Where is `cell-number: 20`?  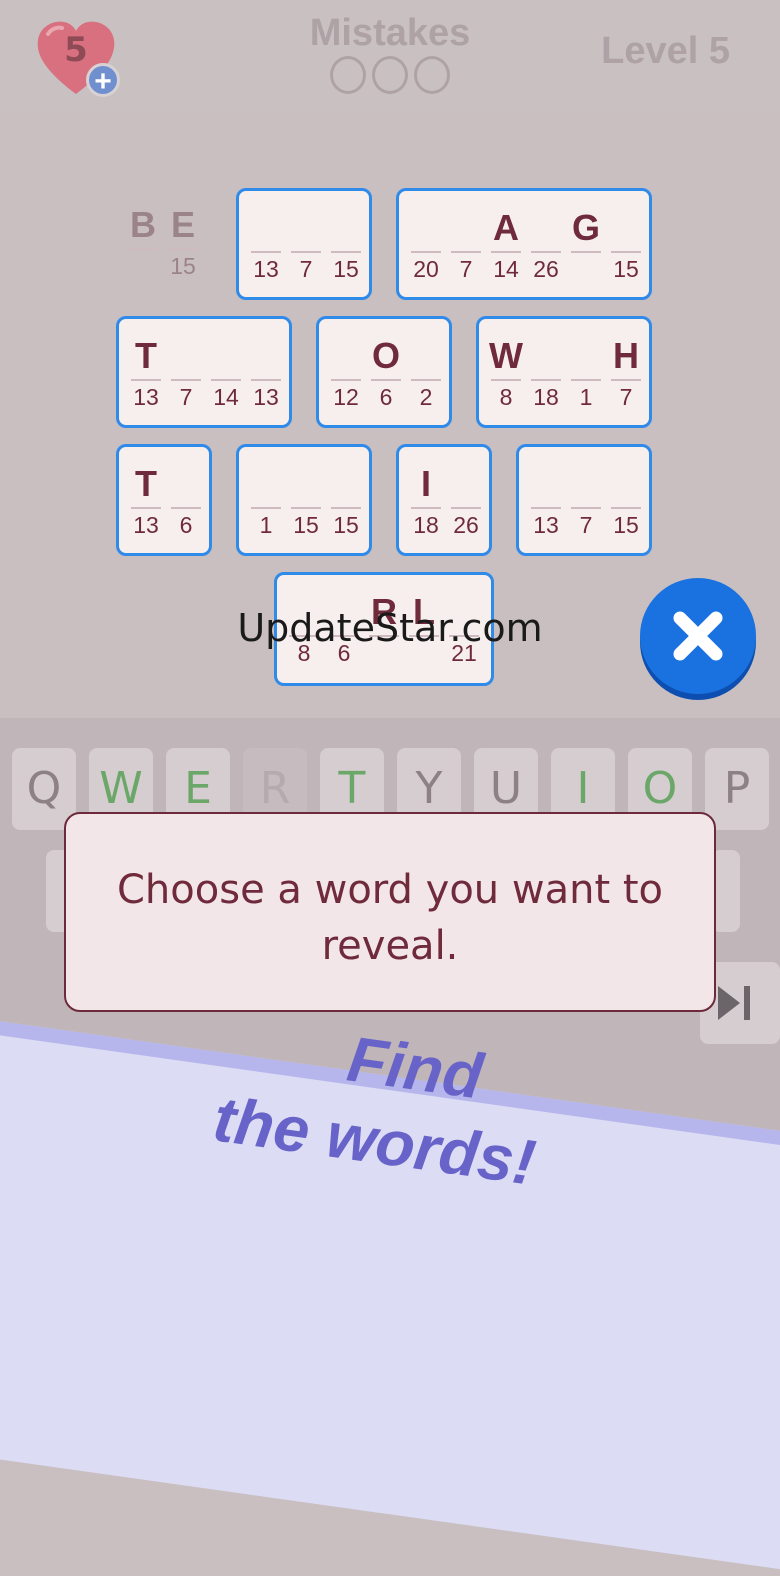
cell-number: 20 is located at coordinates (426, 269).